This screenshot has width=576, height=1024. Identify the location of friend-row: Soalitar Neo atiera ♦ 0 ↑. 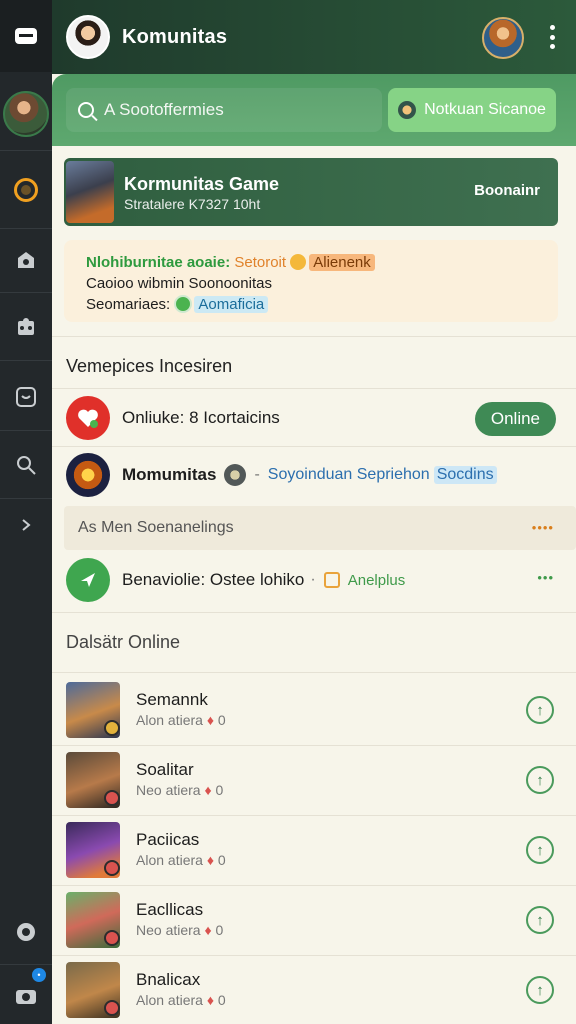
(314, 781).